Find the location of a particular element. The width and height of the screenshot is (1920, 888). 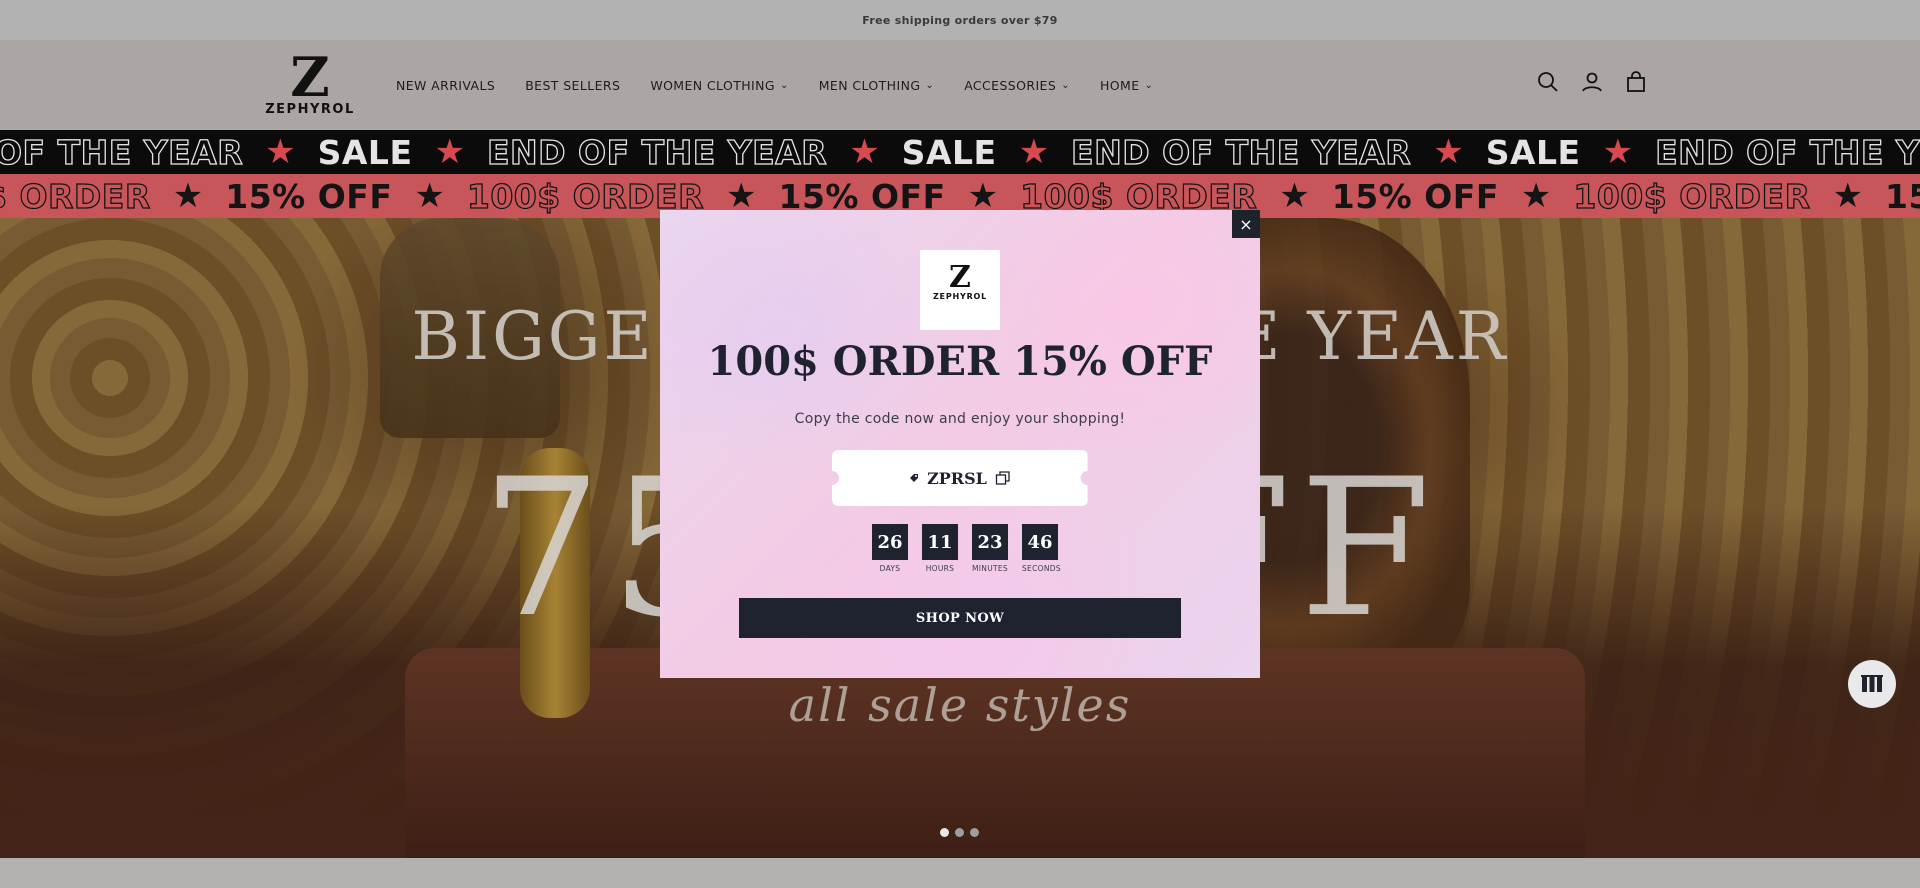

nav-accessories: ACCESSORIES ⌄ is located at coordinates (1017, 85).